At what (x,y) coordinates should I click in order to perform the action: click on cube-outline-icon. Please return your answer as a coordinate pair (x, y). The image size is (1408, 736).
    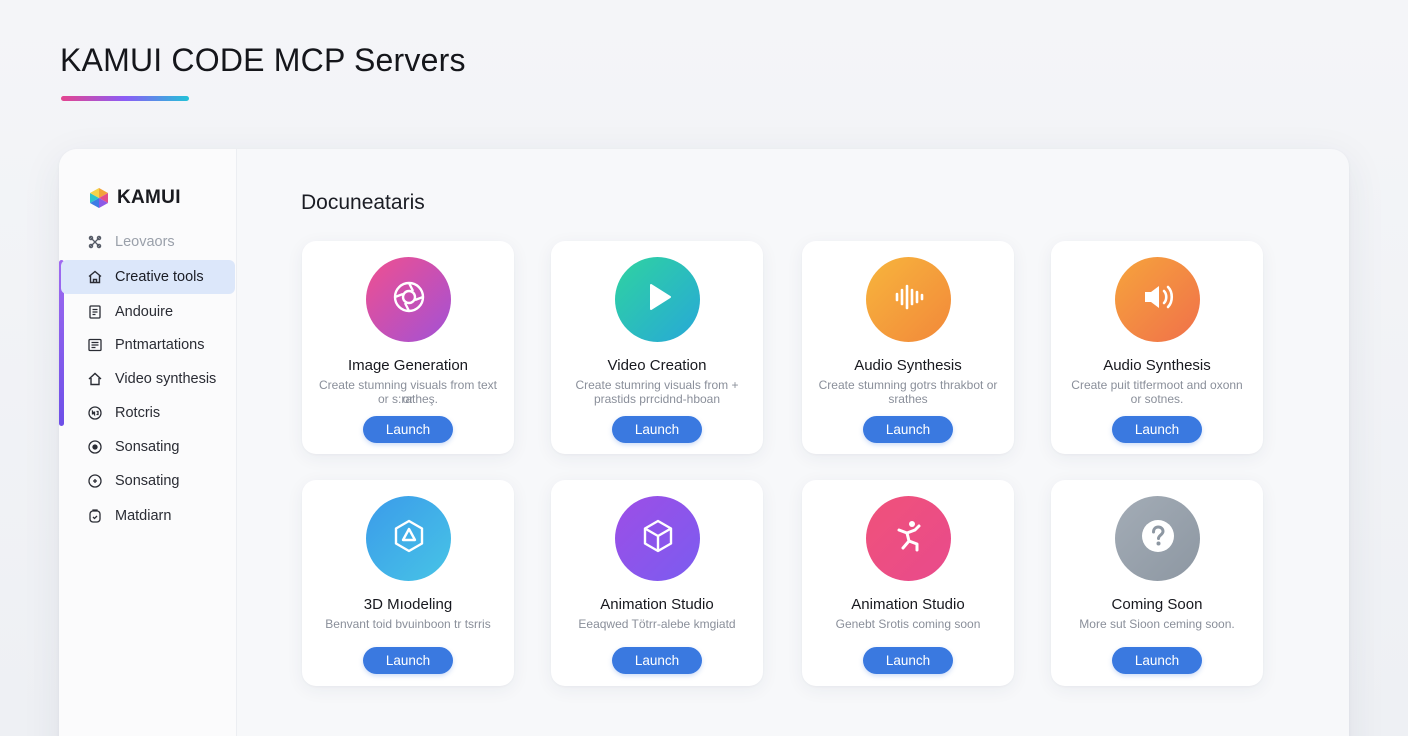
    Looking at the image, I should click on (409, 538).